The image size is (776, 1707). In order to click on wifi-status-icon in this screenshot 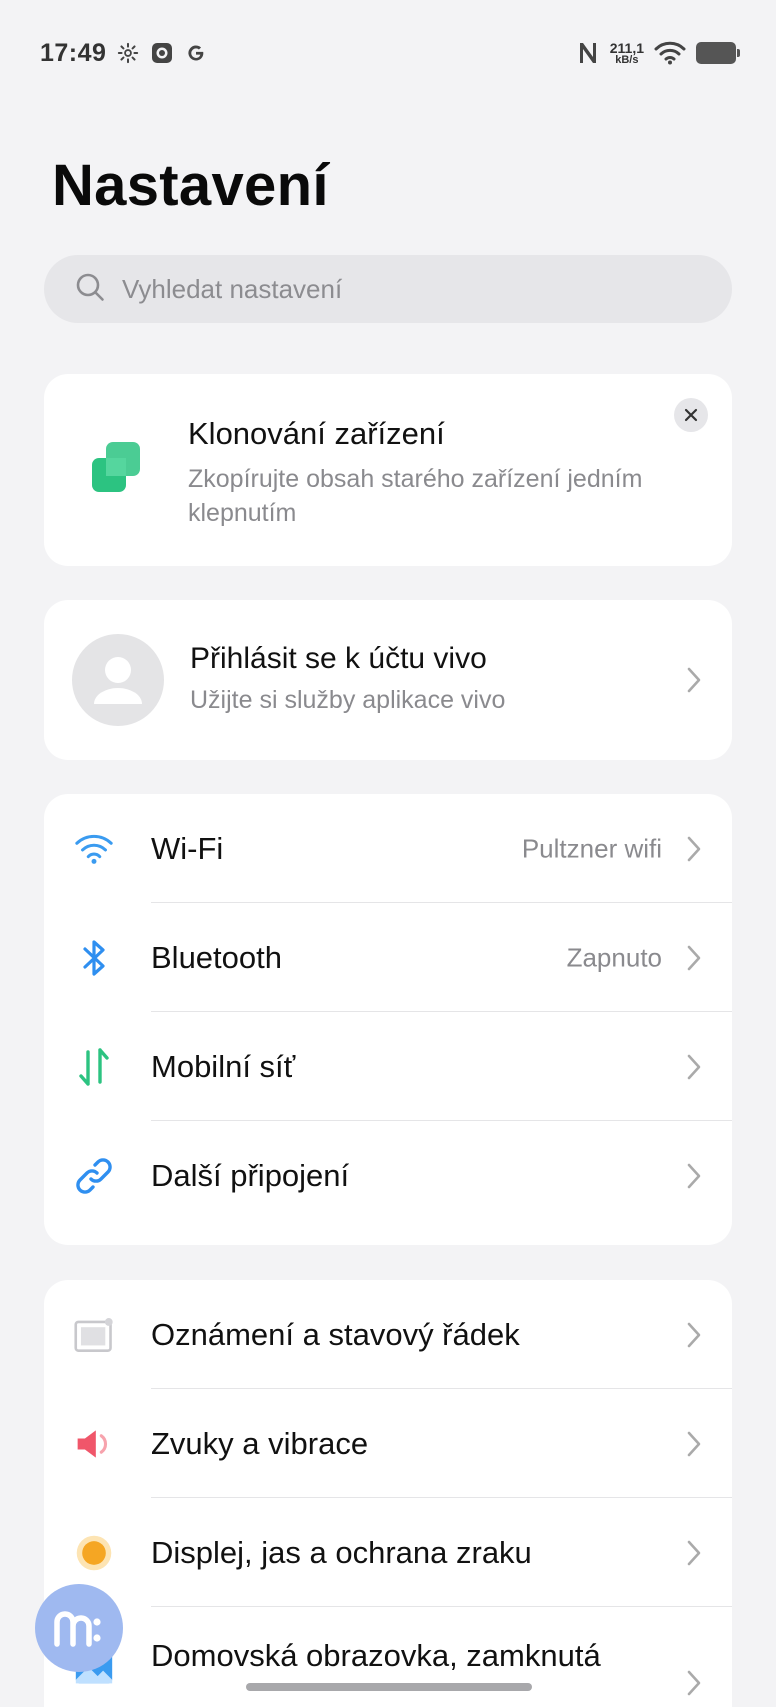, I will do `click(670, 53)`.